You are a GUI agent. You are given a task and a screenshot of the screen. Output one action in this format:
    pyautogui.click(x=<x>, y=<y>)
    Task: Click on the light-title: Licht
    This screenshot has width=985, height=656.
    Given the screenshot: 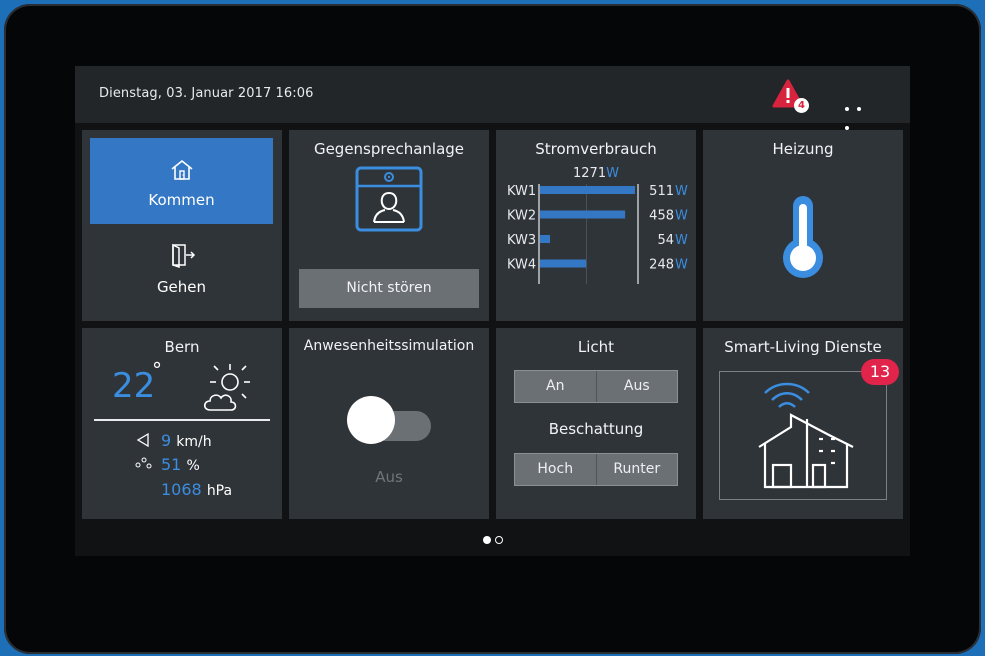 What is the action you would take?
    pyautogui.click(x=596, y=347)
    